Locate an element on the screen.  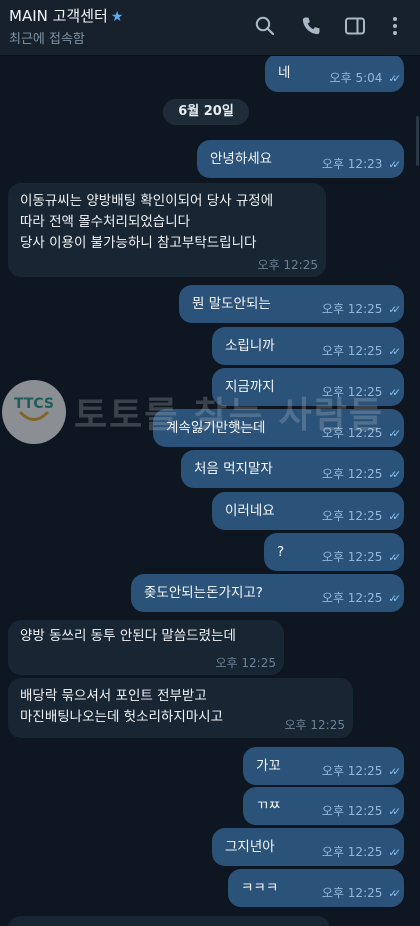
message-line: 이동규씨는 양방배팅 확인이되어 당사 규정에 is located at coordinates (147, 201).